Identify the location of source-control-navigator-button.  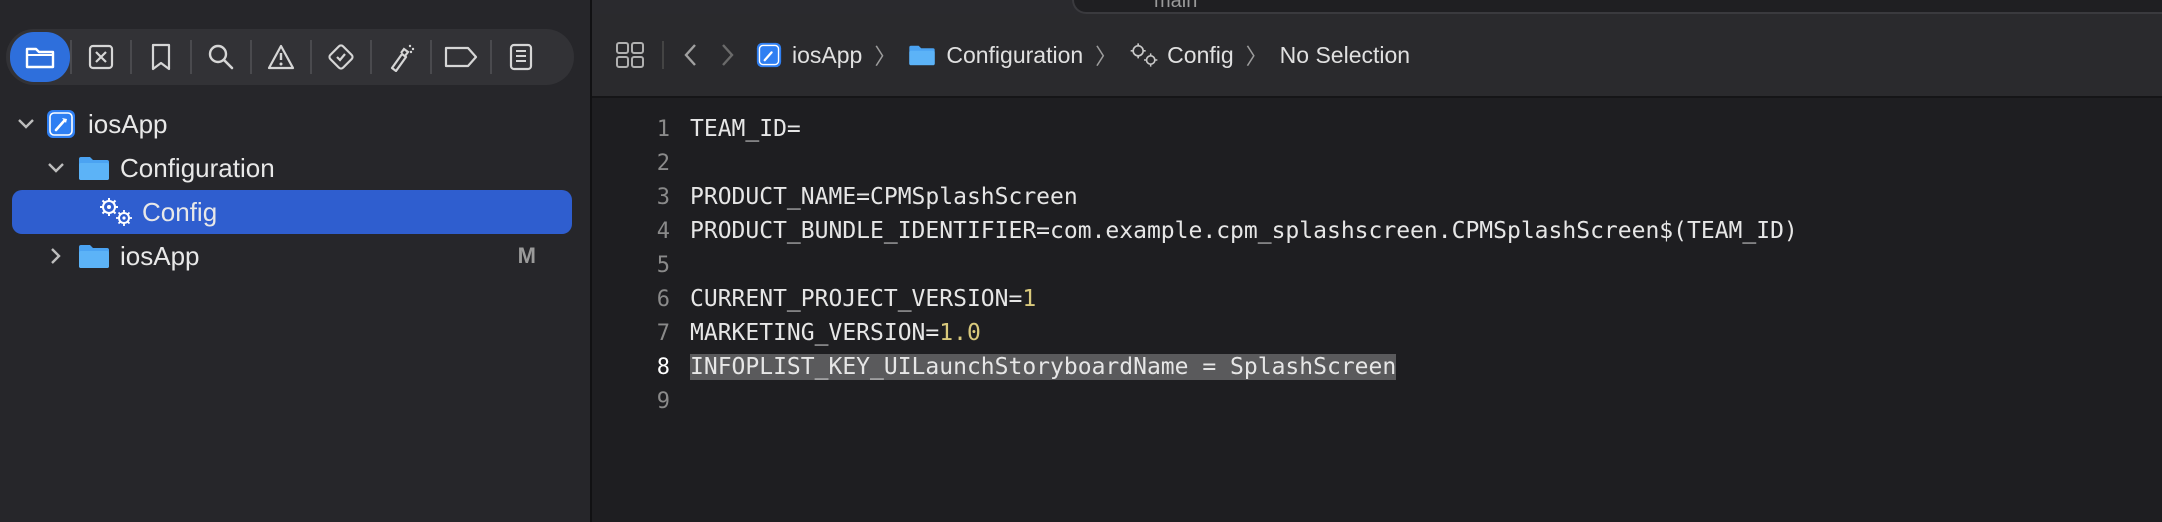
(101, 57).